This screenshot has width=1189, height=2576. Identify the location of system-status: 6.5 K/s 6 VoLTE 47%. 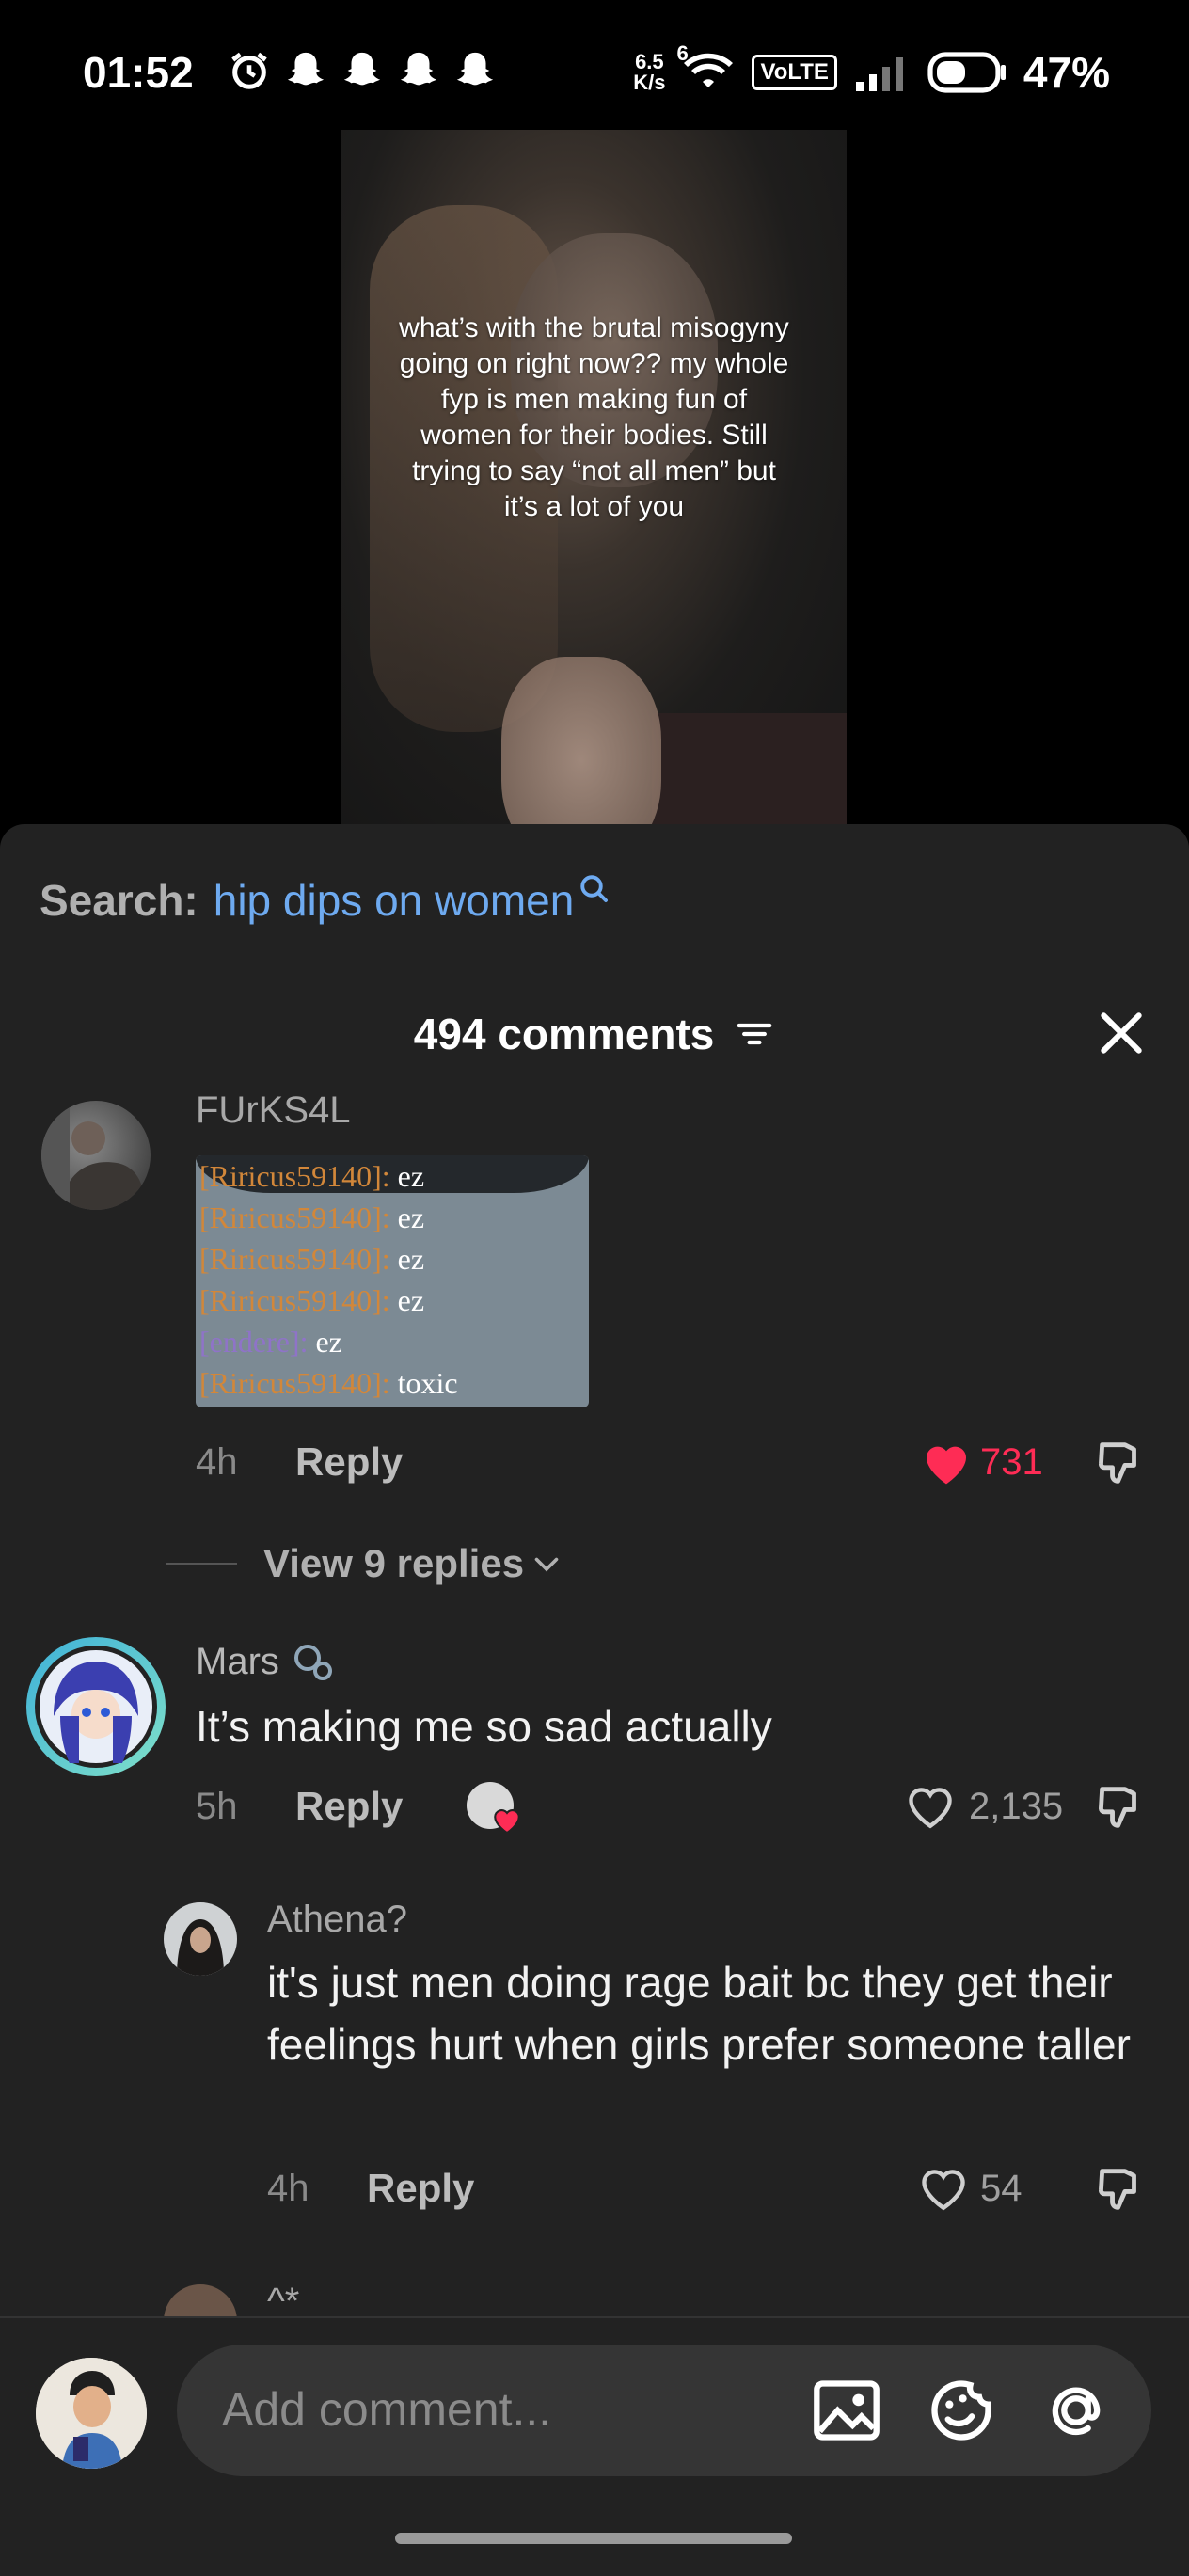
(871, 70).